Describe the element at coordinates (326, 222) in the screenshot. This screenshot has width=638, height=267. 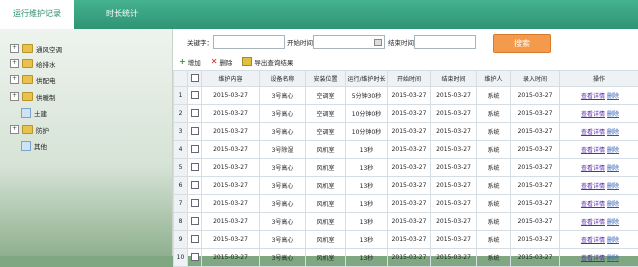
I see `install-location-cell: 风机室` at that location.